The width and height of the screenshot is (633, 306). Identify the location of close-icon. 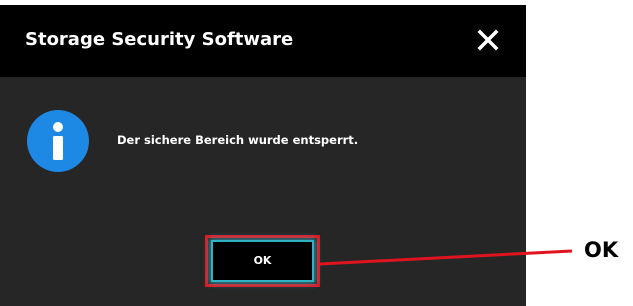
(488, 40).